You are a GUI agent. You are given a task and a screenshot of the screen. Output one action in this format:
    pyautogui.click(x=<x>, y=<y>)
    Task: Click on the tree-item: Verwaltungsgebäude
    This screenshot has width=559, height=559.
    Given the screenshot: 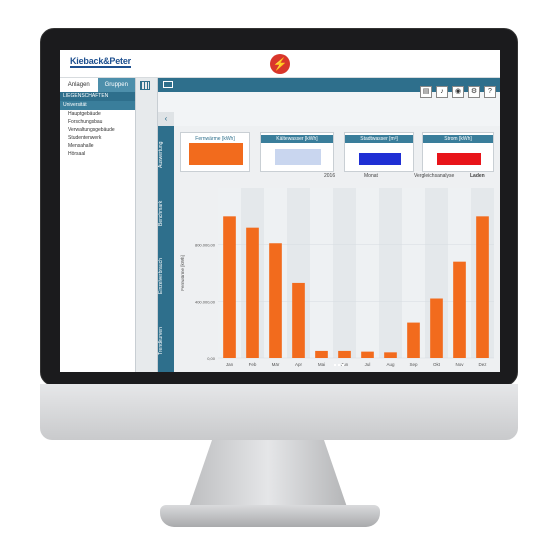 What is the action you would take?
    pyautogui.click(x=97, y=130)
    